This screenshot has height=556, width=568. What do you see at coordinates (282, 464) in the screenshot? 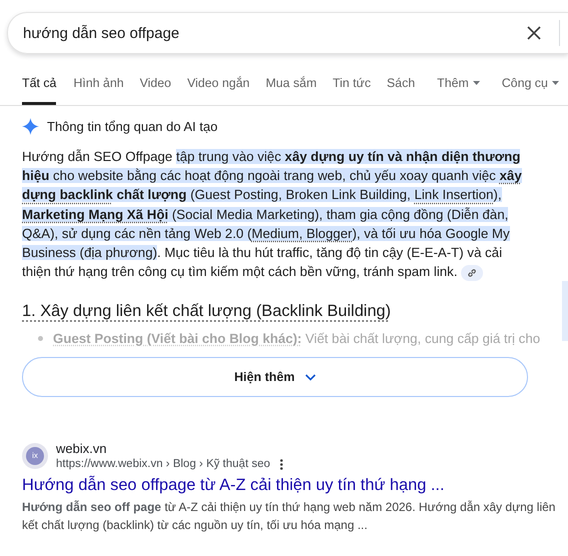
I see `more-options-icon` at bounding box center [282, 464].